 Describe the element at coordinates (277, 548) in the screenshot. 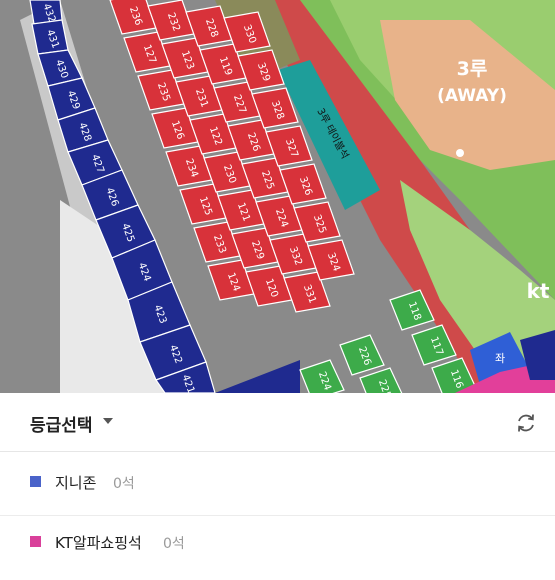

I see `grade-item-kt-alpha-shopping: KT알파쇼핑석 0석` at that location.